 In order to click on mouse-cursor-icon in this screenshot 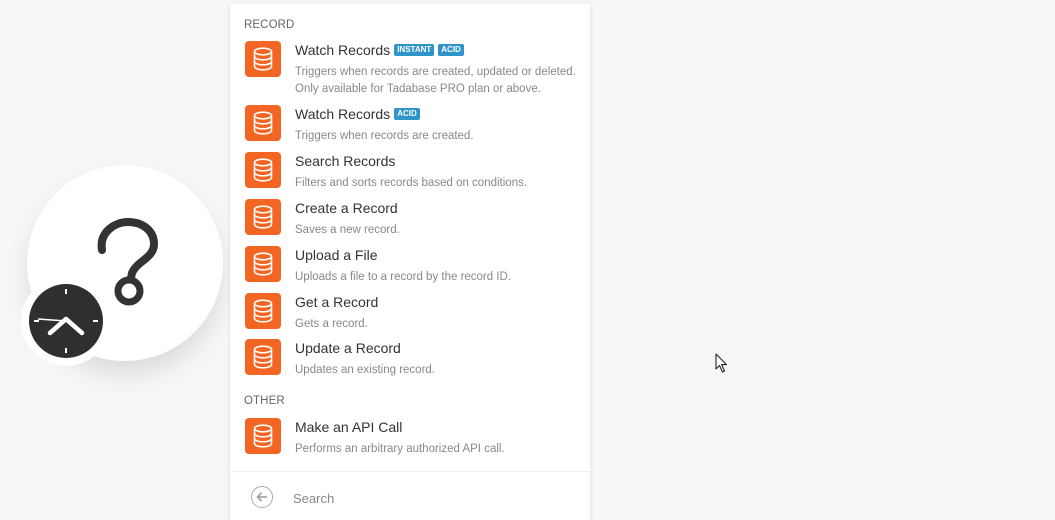, I will do `click(721, 363)`.